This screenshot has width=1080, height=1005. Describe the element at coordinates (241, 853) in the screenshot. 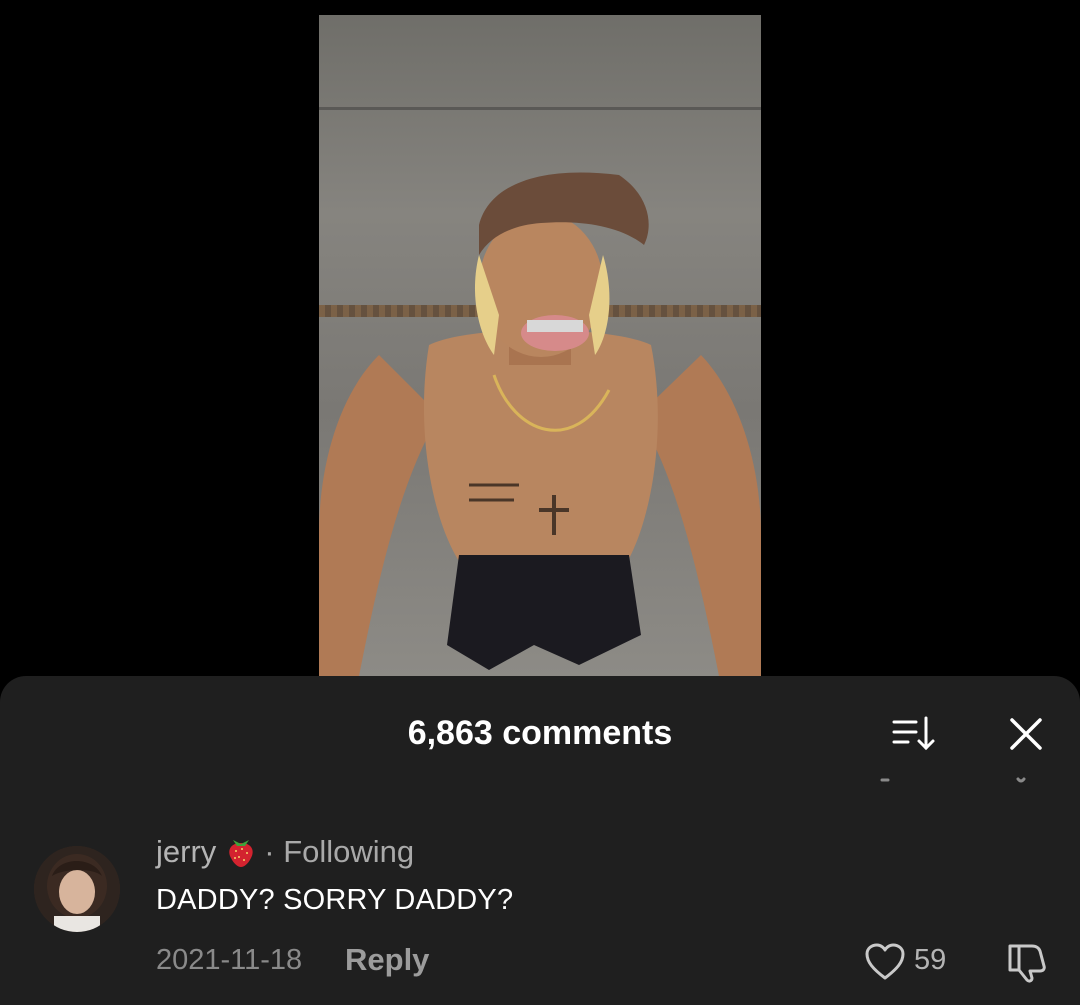

I see `strawberry-icon` at that location.